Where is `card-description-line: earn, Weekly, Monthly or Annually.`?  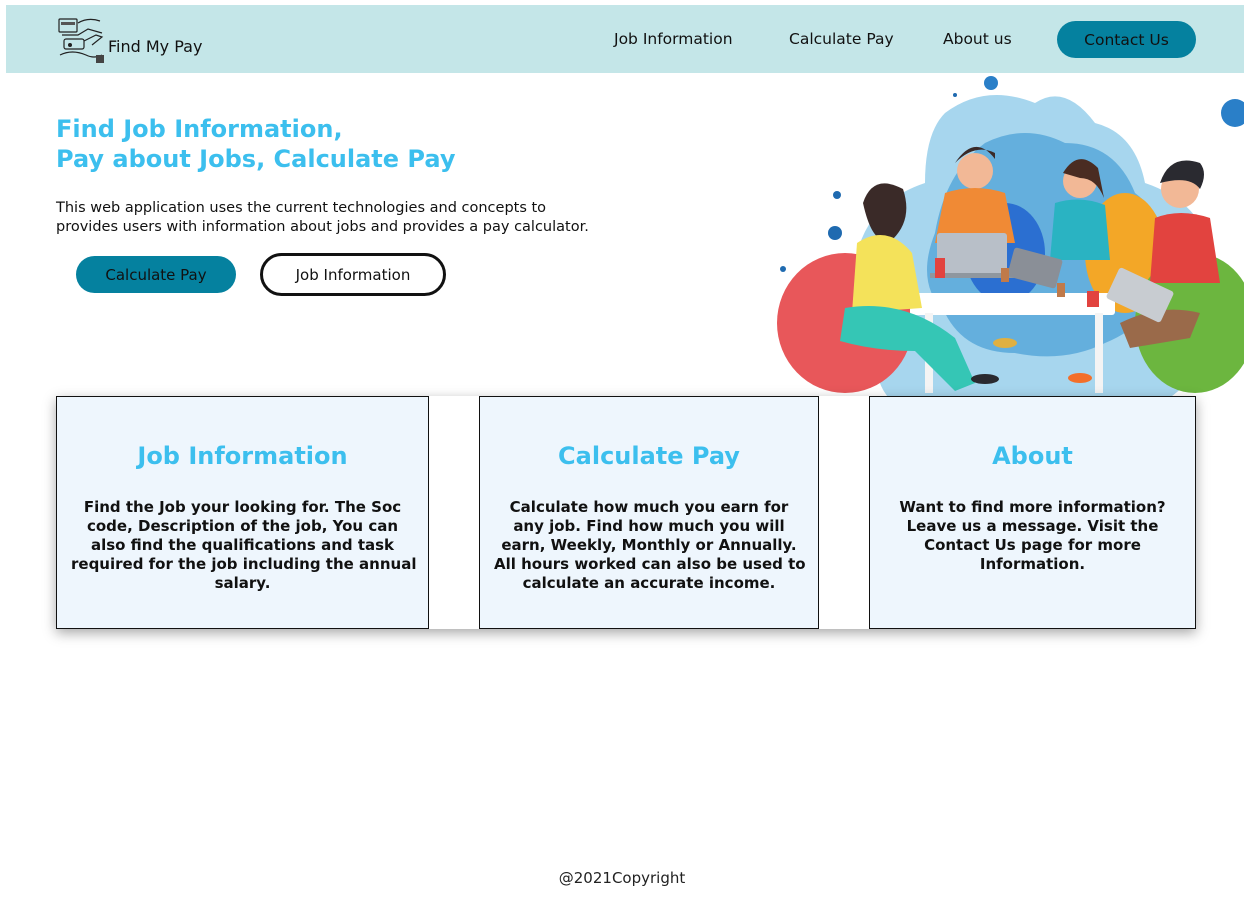
card-description-line: earn, Weekly, Monthly or Annually. is located at coordinates (649, 545).